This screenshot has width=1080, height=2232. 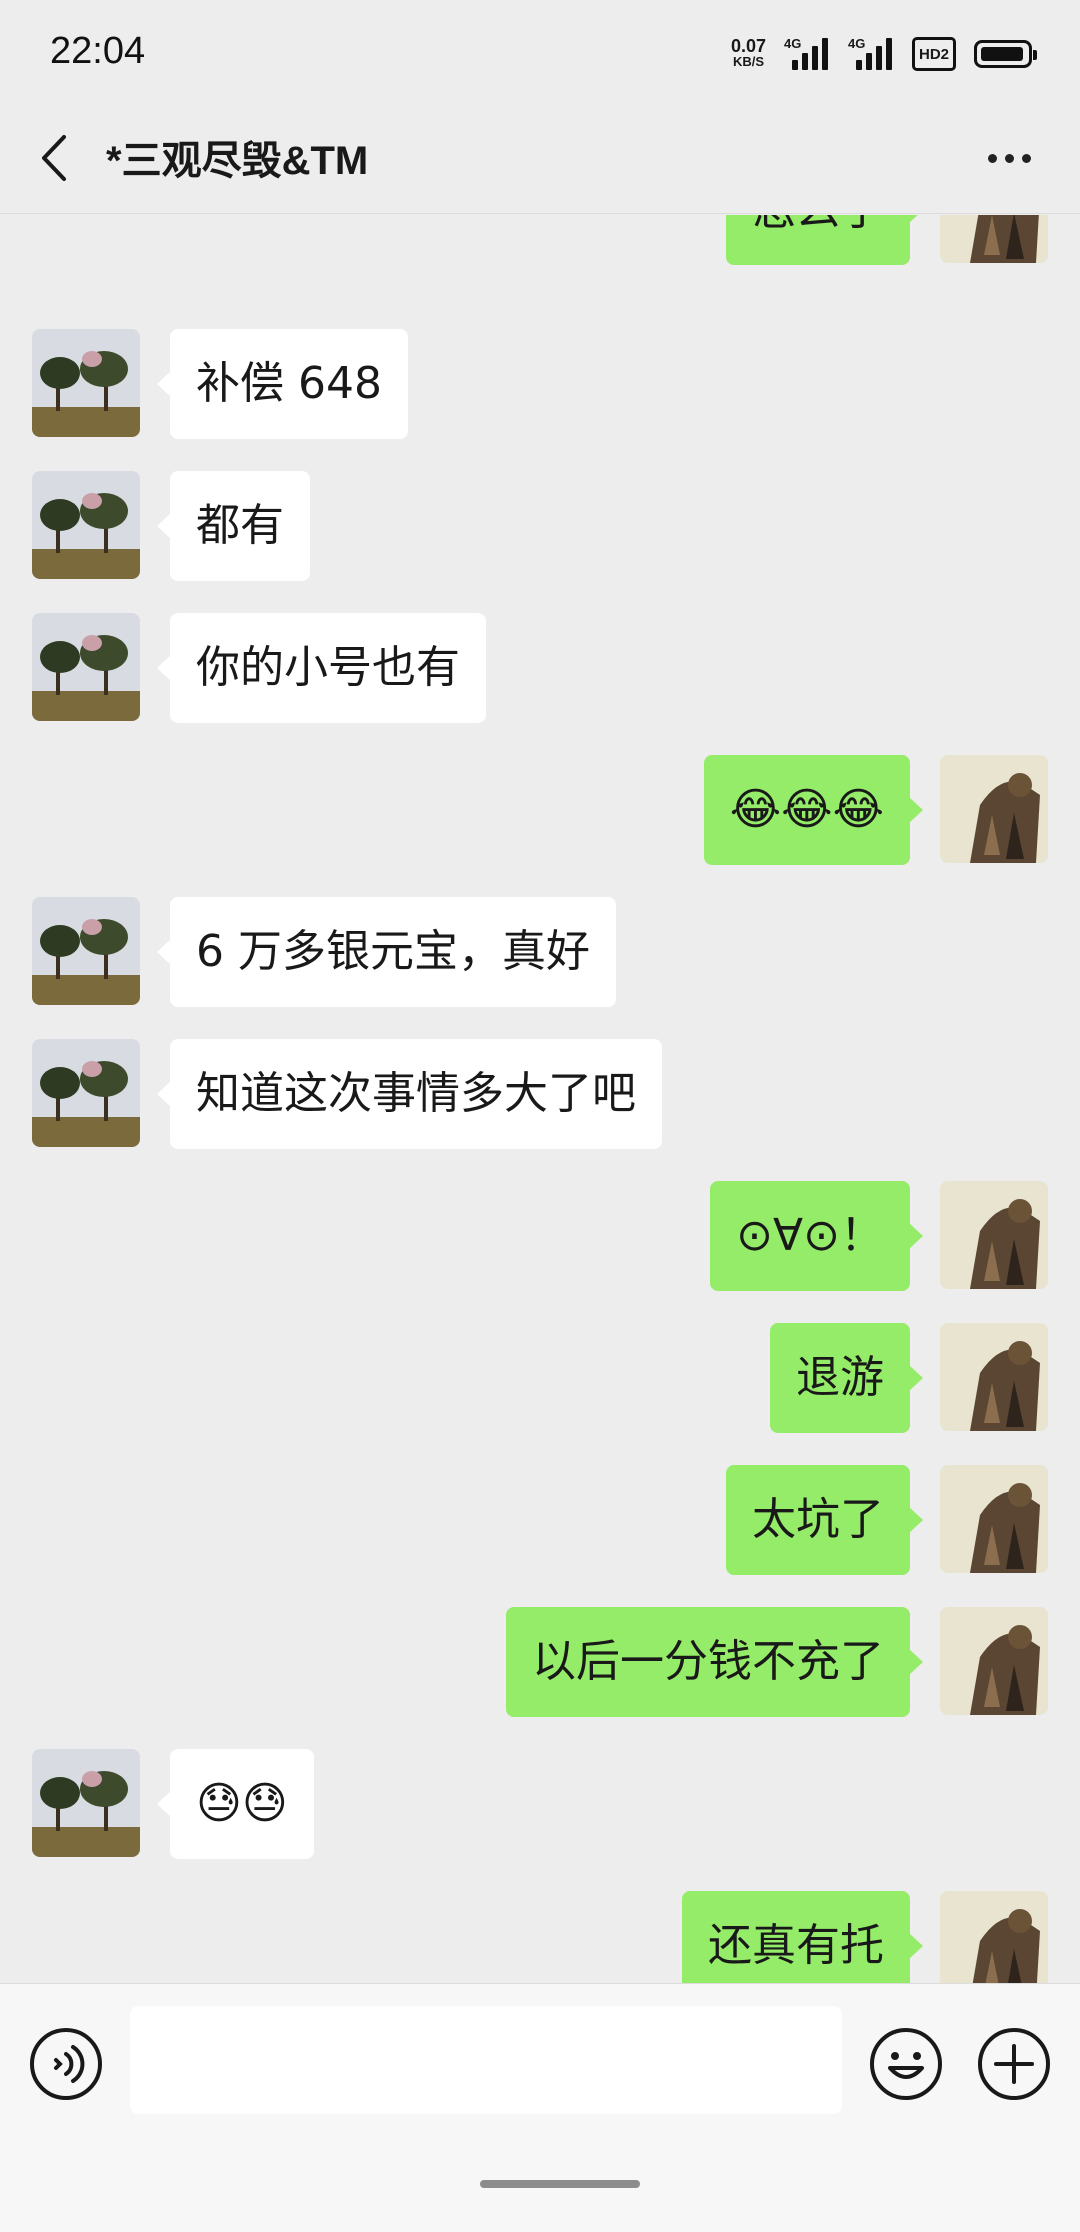 I want to click on message-bubble: 6 万多银元宝，真好, so click(x=386, y=952).